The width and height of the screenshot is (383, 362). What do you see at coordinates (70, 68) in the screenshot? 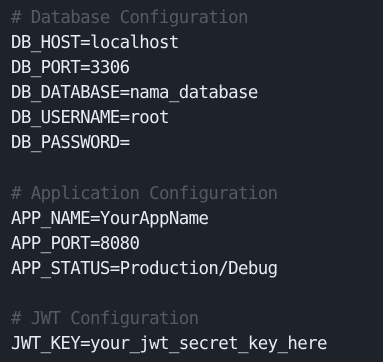
I see `env-db-port: DB_PORT=3306` at bounding box center [70, 68].